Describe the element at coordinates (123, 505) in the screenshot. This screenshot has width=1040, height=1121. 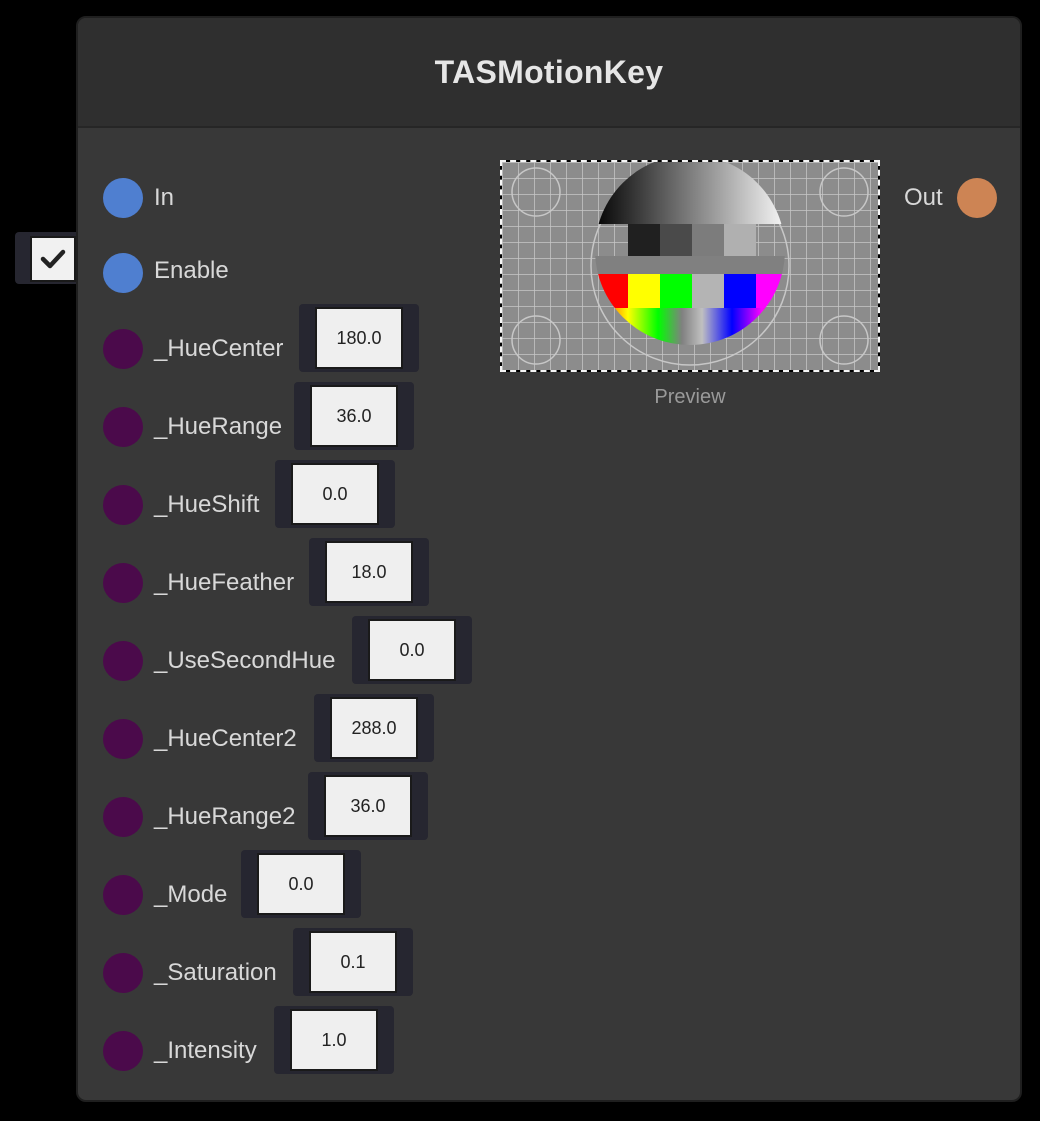
I see `hueshift-port-connector` at that location.